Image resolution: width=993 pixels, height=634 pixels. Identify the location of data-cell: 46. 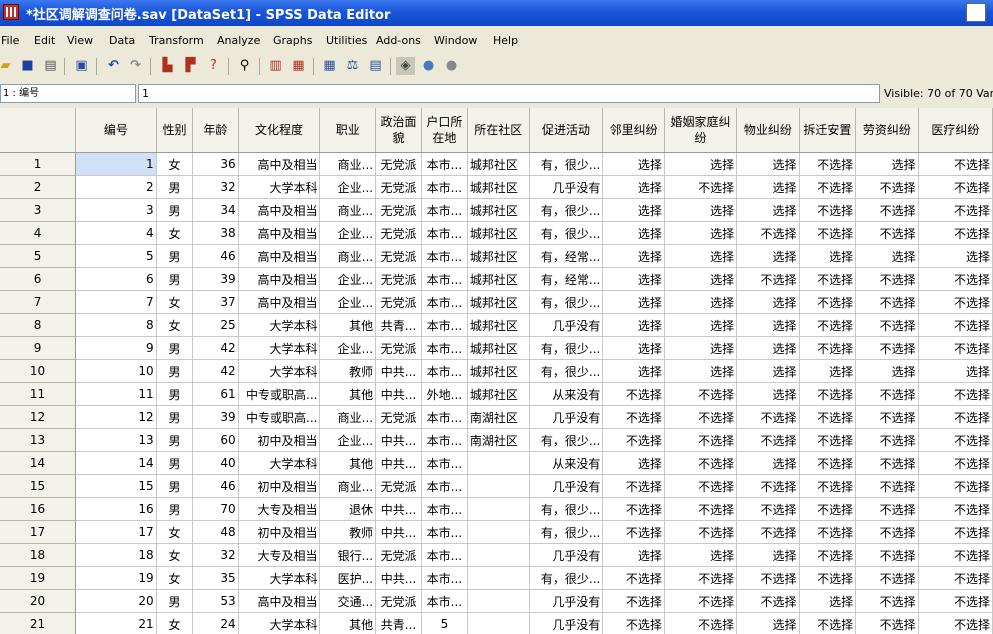
(215, 256).